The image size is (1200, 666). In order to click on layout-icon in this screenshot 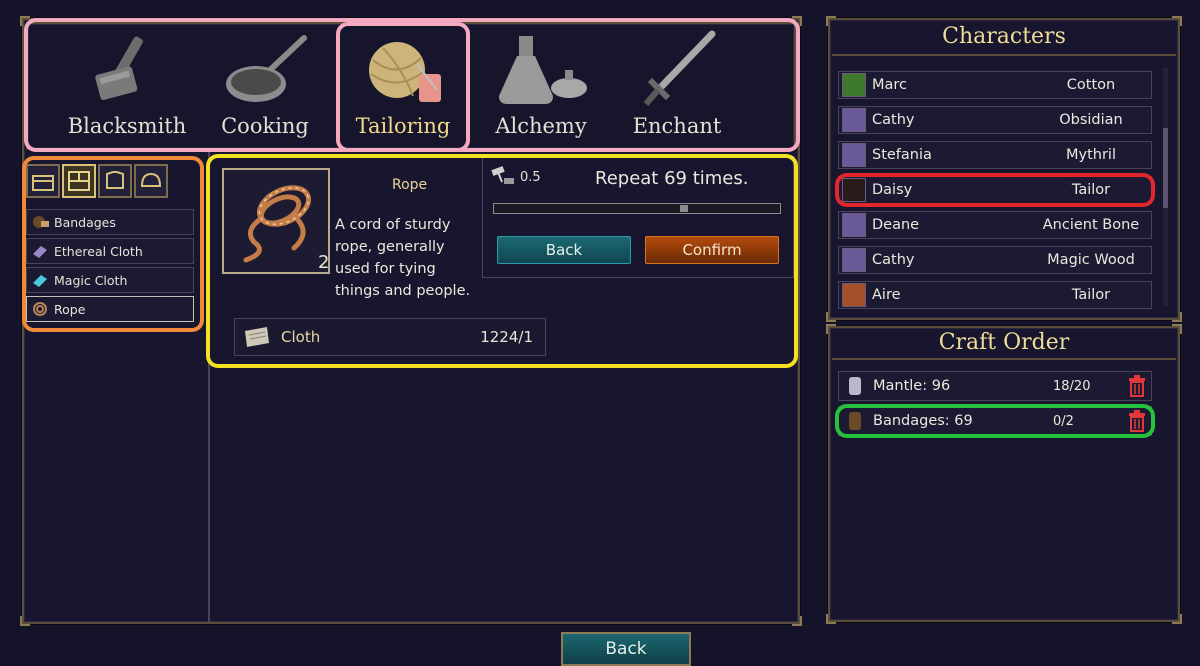, I will do `click(79, 181)`.